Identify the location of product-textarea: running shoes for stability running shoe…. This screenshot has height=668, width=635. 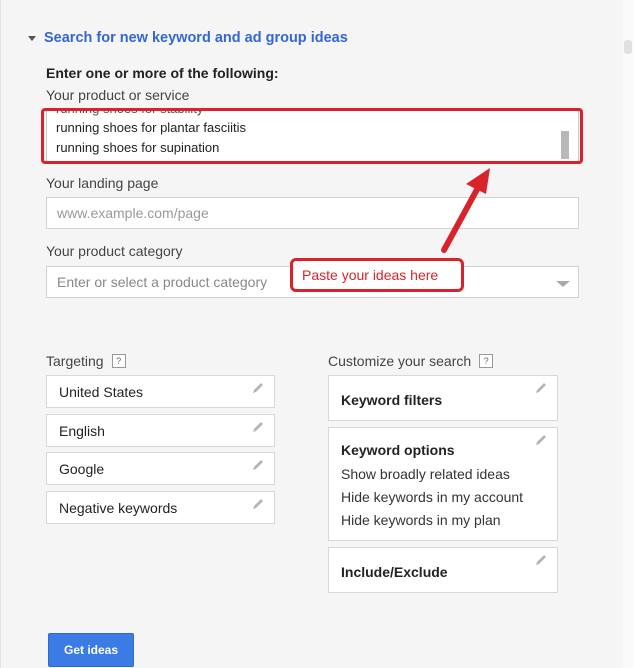
(312, 137).